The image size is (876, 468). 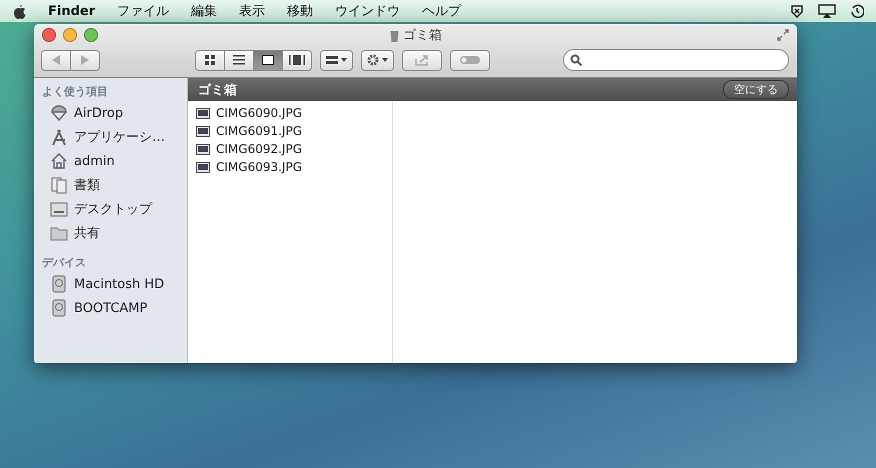 I want to click on sidebar-item: 共有, so click(x=110, y=233).